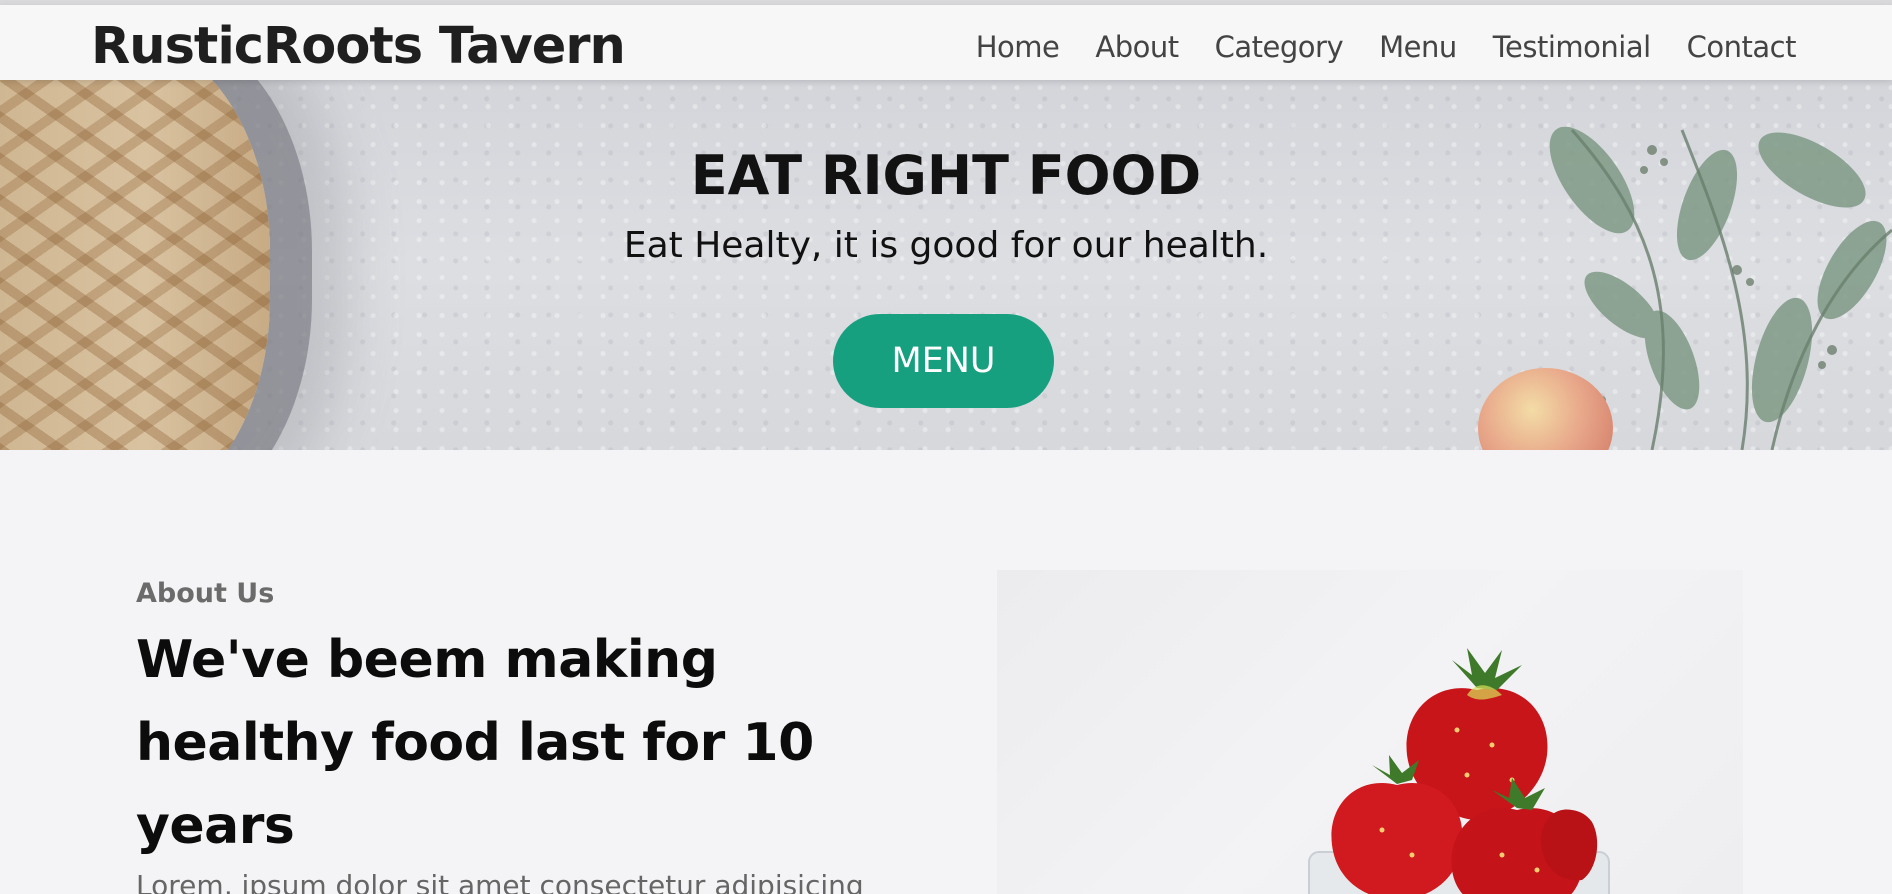  What do you see at coordinates (1018, 47) in the screenshot?
I see `nav-link-home: Home` at bounding box center [1018, 47].